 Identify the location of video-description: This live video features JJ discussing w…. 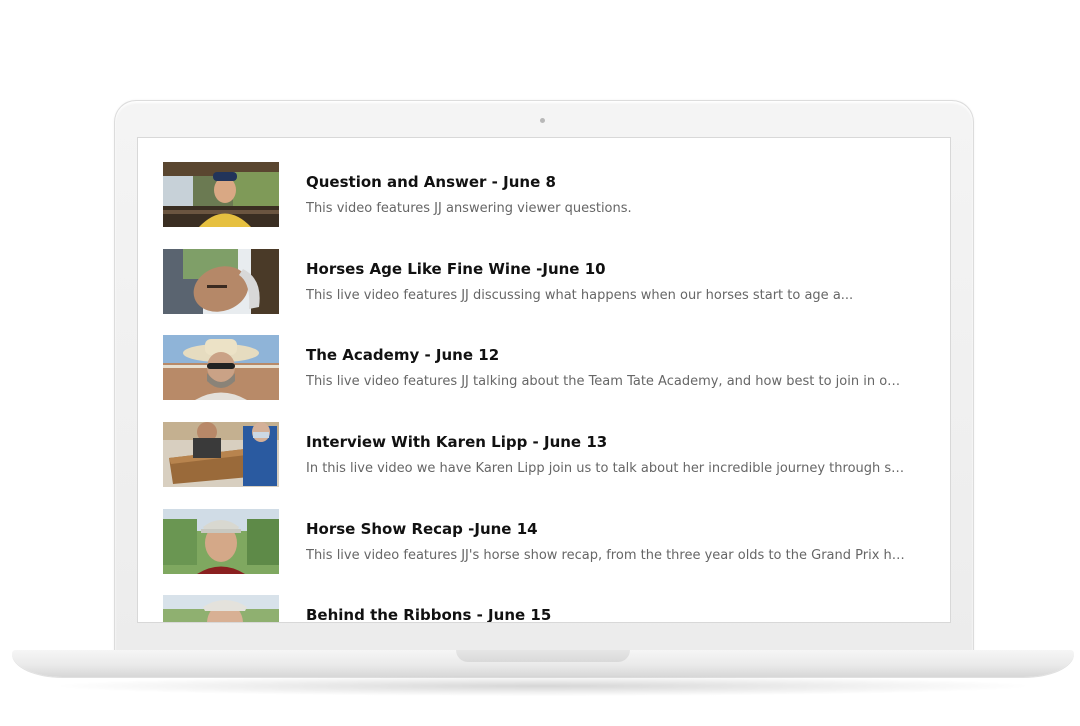
(580, 295).